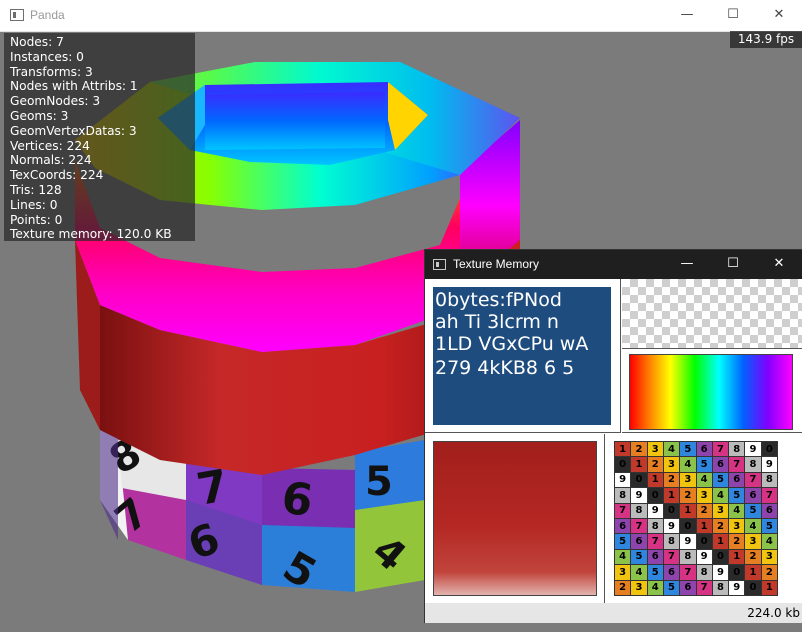  What do you see at coordinates (687, 264) in the screenshot?
I see `texture-minimize-button: —` at bounding box center [687, 264].